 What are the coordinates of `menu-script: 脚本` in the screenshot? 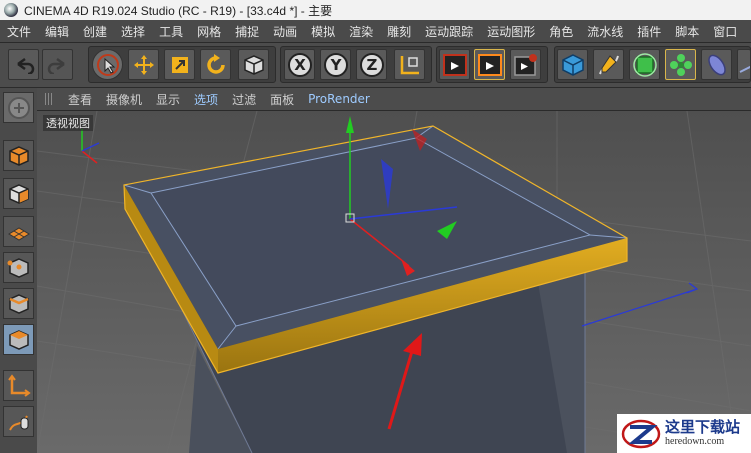 It's located at (687, 31).